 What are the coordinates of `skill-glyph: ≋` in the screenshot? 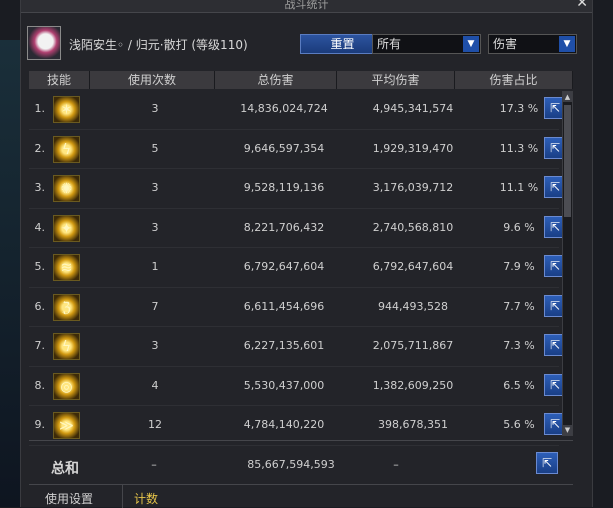 It's located at (66, 268).